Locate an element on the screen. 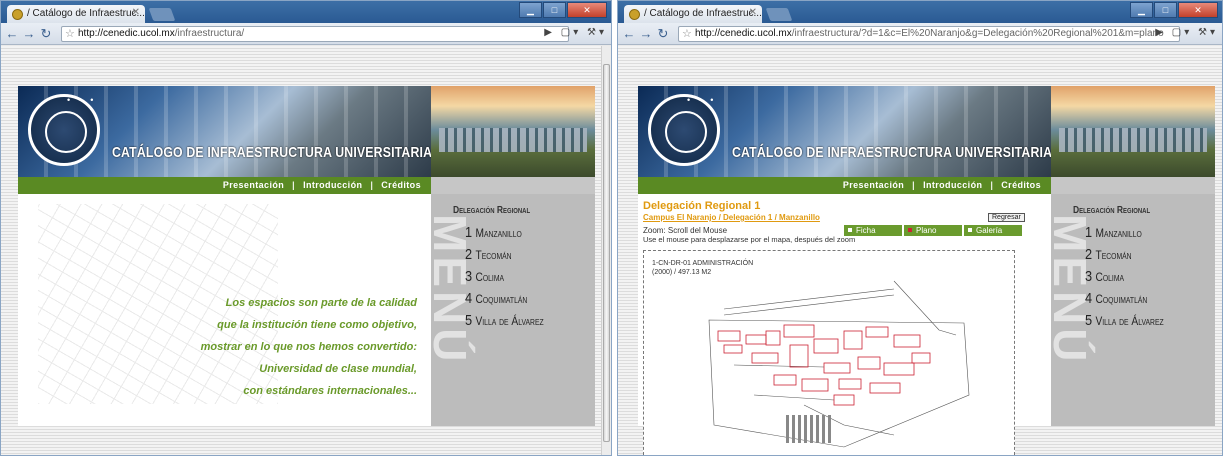  menu-item-label: Tecomán is located at coordinates (1113, 255).